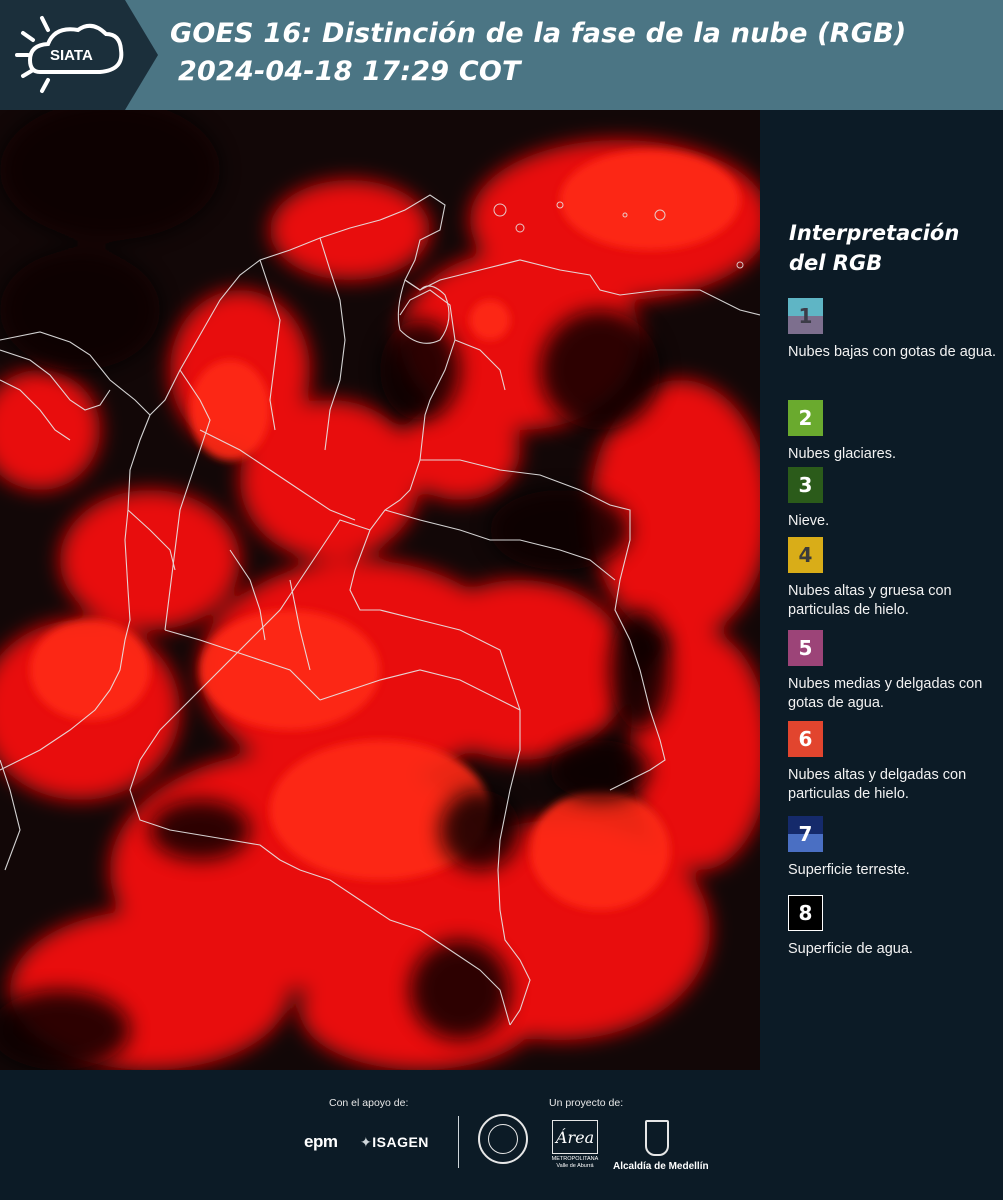 This screenshot has width=1003, height=1200. I want to click on legend-number: 7, so click(805, 834).